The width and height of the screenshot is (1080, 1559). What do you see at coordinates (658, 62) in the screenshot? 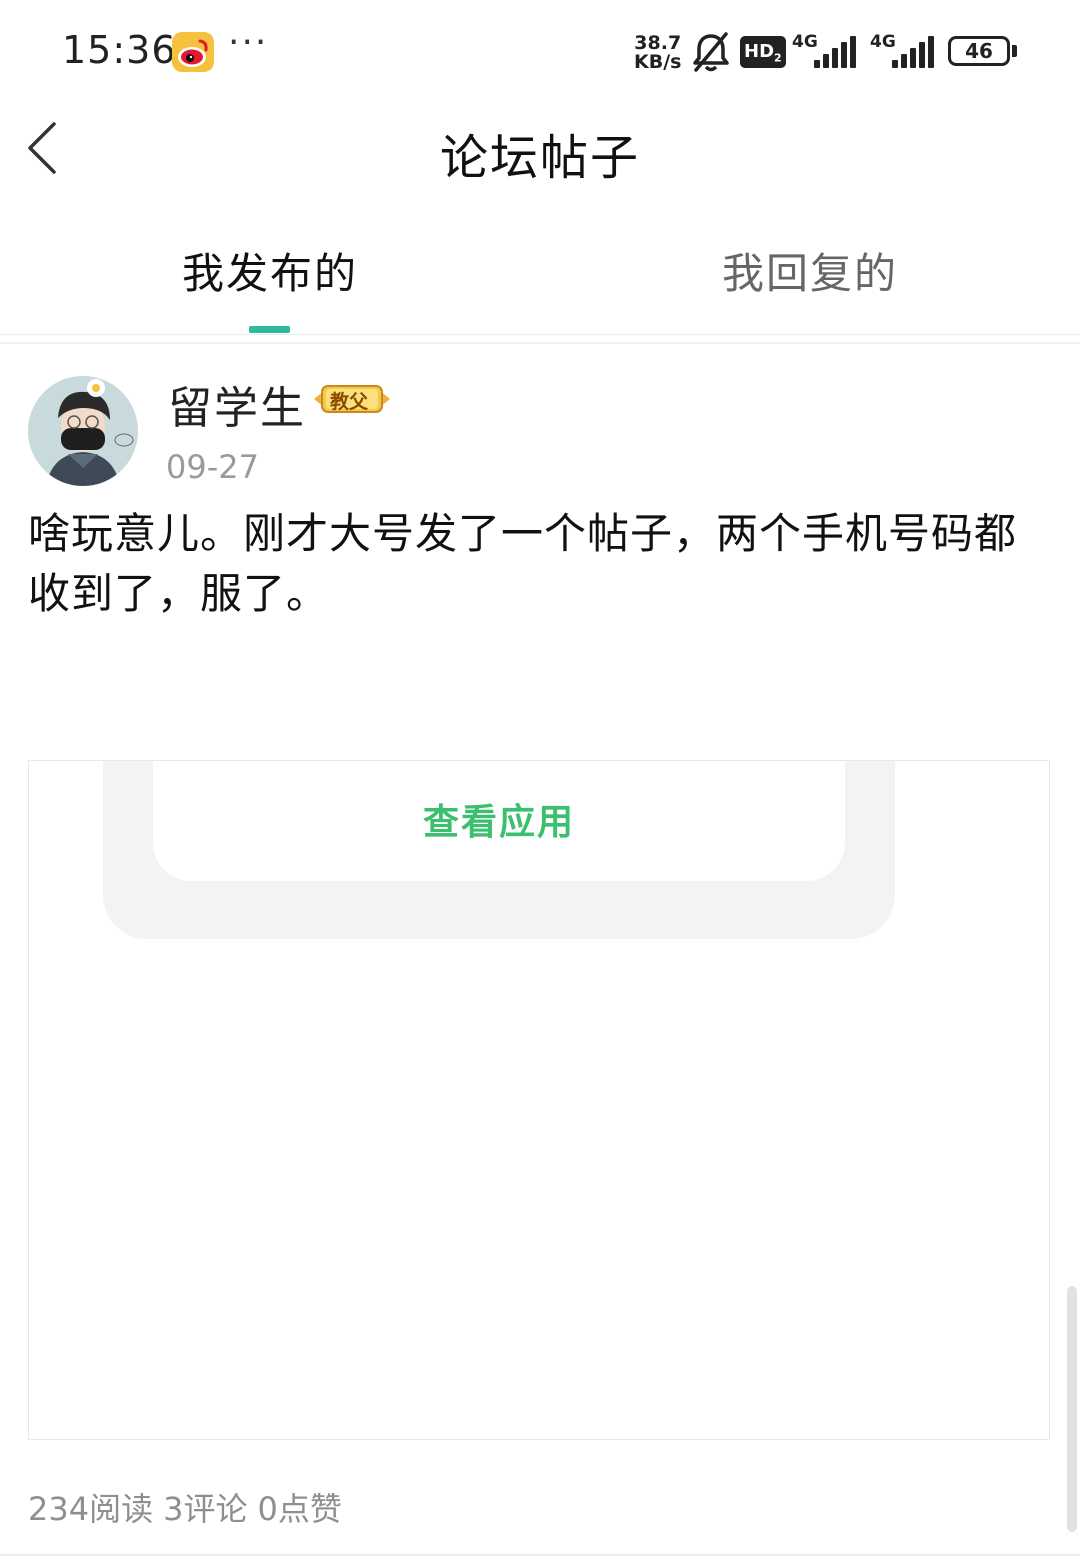
I see `network-speed-unit: KB/s` at bounding box center [658, 62].